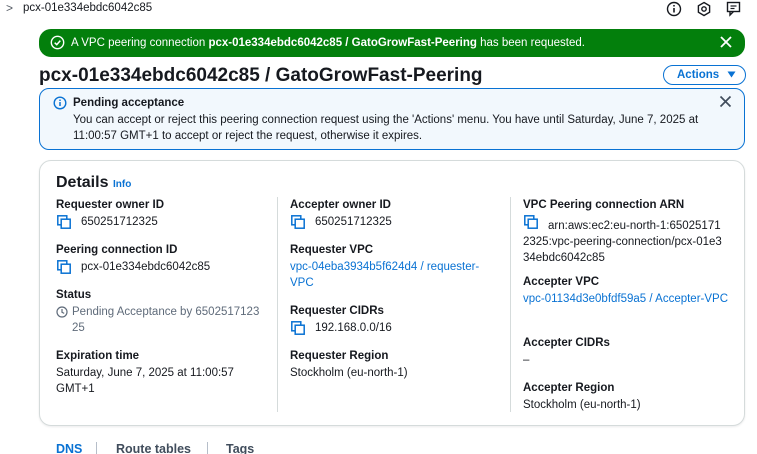 The image size is (757, 454). I want to click on info-link: Info, so click(122, 184).